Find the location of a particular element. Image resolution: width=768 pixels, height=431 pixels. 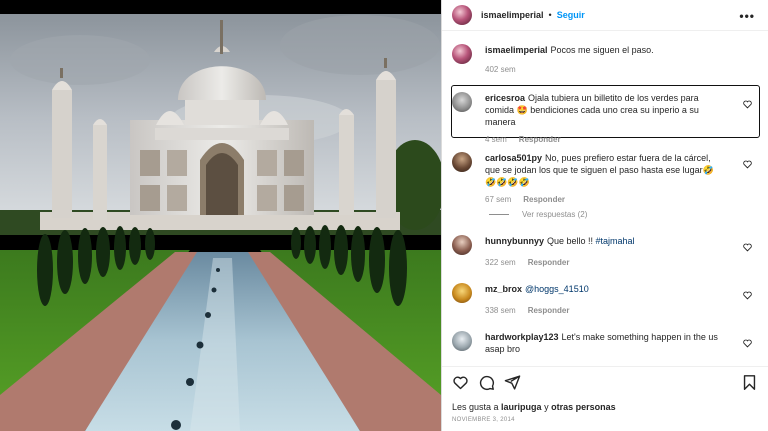

caption-time: 402 sem is located at coordinates (500, 69).